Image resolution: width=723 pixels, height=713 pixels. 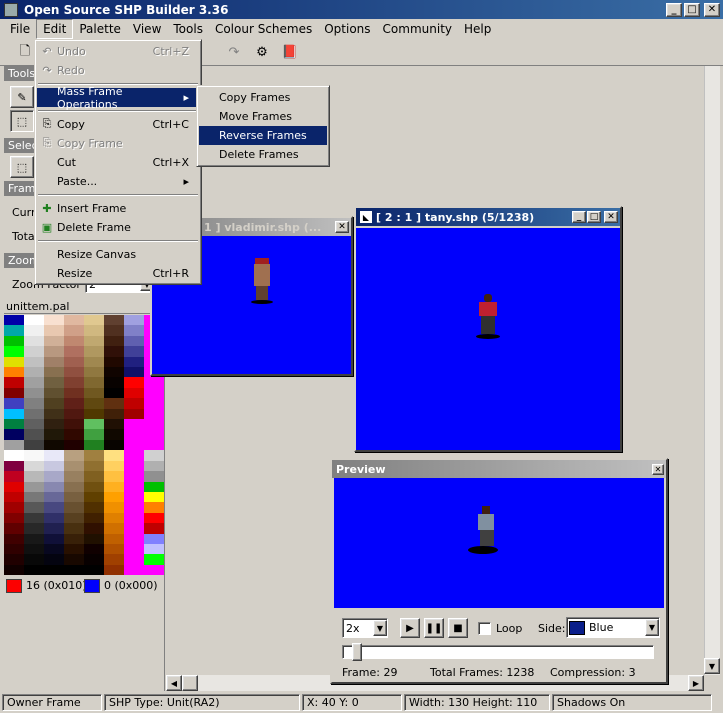 What do you see at coordinates (410, 628) in the screenshot?
I see `play-icon: ▶` at bounding box center [410, 628].